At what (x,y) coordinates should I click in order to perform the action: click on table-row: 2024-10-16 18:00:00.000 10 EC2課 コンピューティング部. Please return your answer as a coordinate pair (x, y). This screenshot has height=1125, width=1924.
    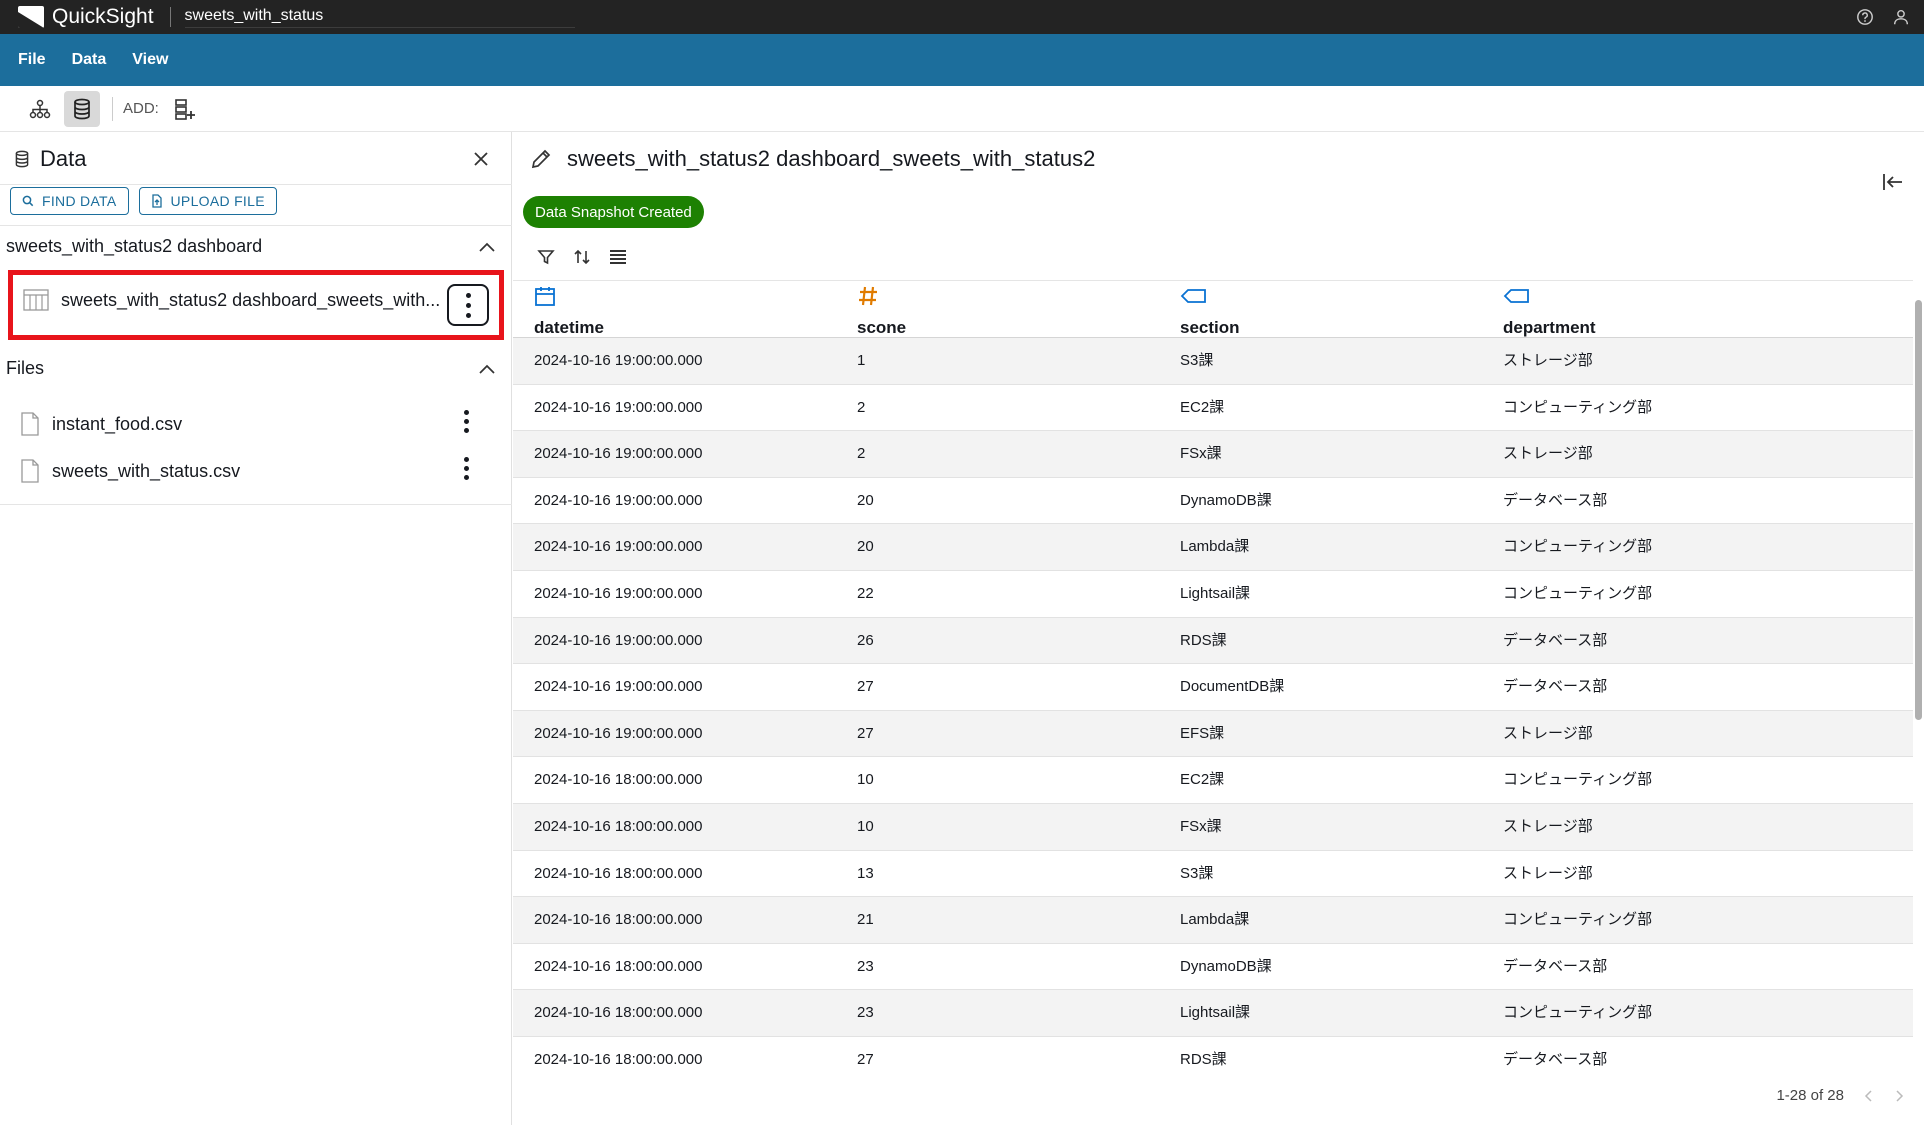
    Looking at the image, I should click on (1213, 780).